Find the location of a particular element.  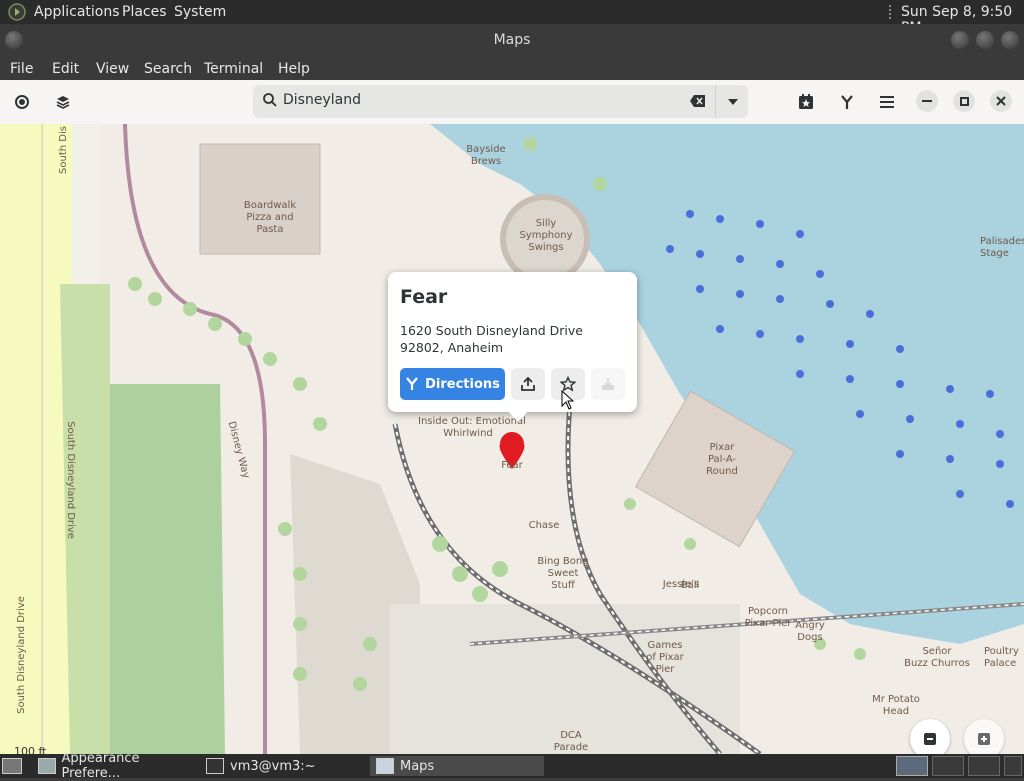

close-button is located at coordinates (1001, 101).